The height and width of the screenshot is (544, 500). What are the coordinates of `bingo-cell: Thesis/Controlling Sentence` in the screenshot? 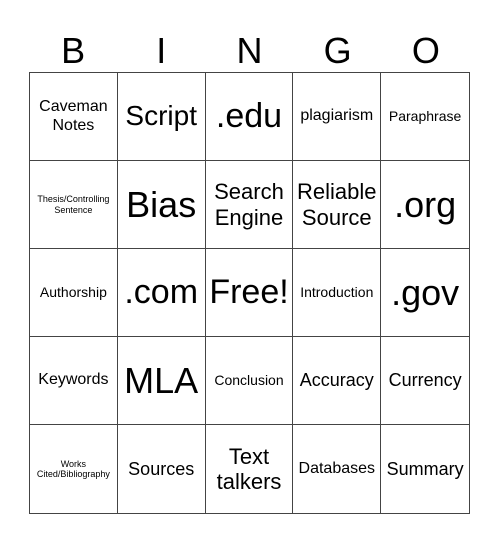 It's located at (74, 205).